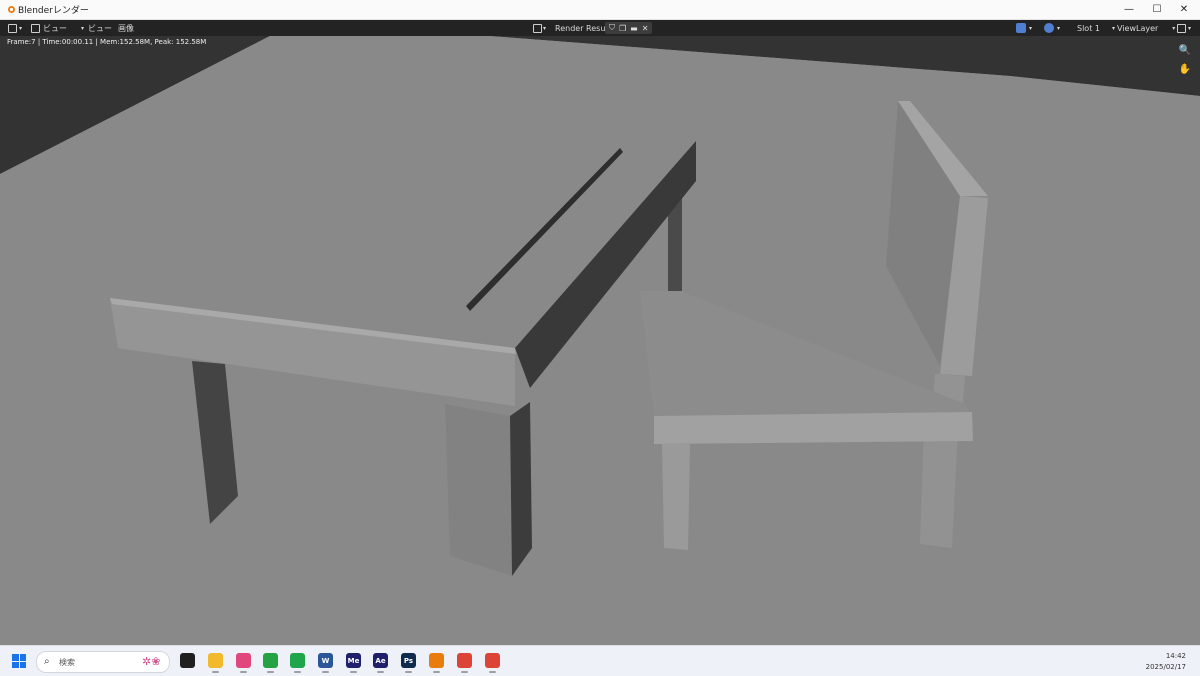  What do you see at coordinates (1185, 69) in the screenshot?
I see `pan-hand-icon: ✋` at bounding box center [1185, 69].